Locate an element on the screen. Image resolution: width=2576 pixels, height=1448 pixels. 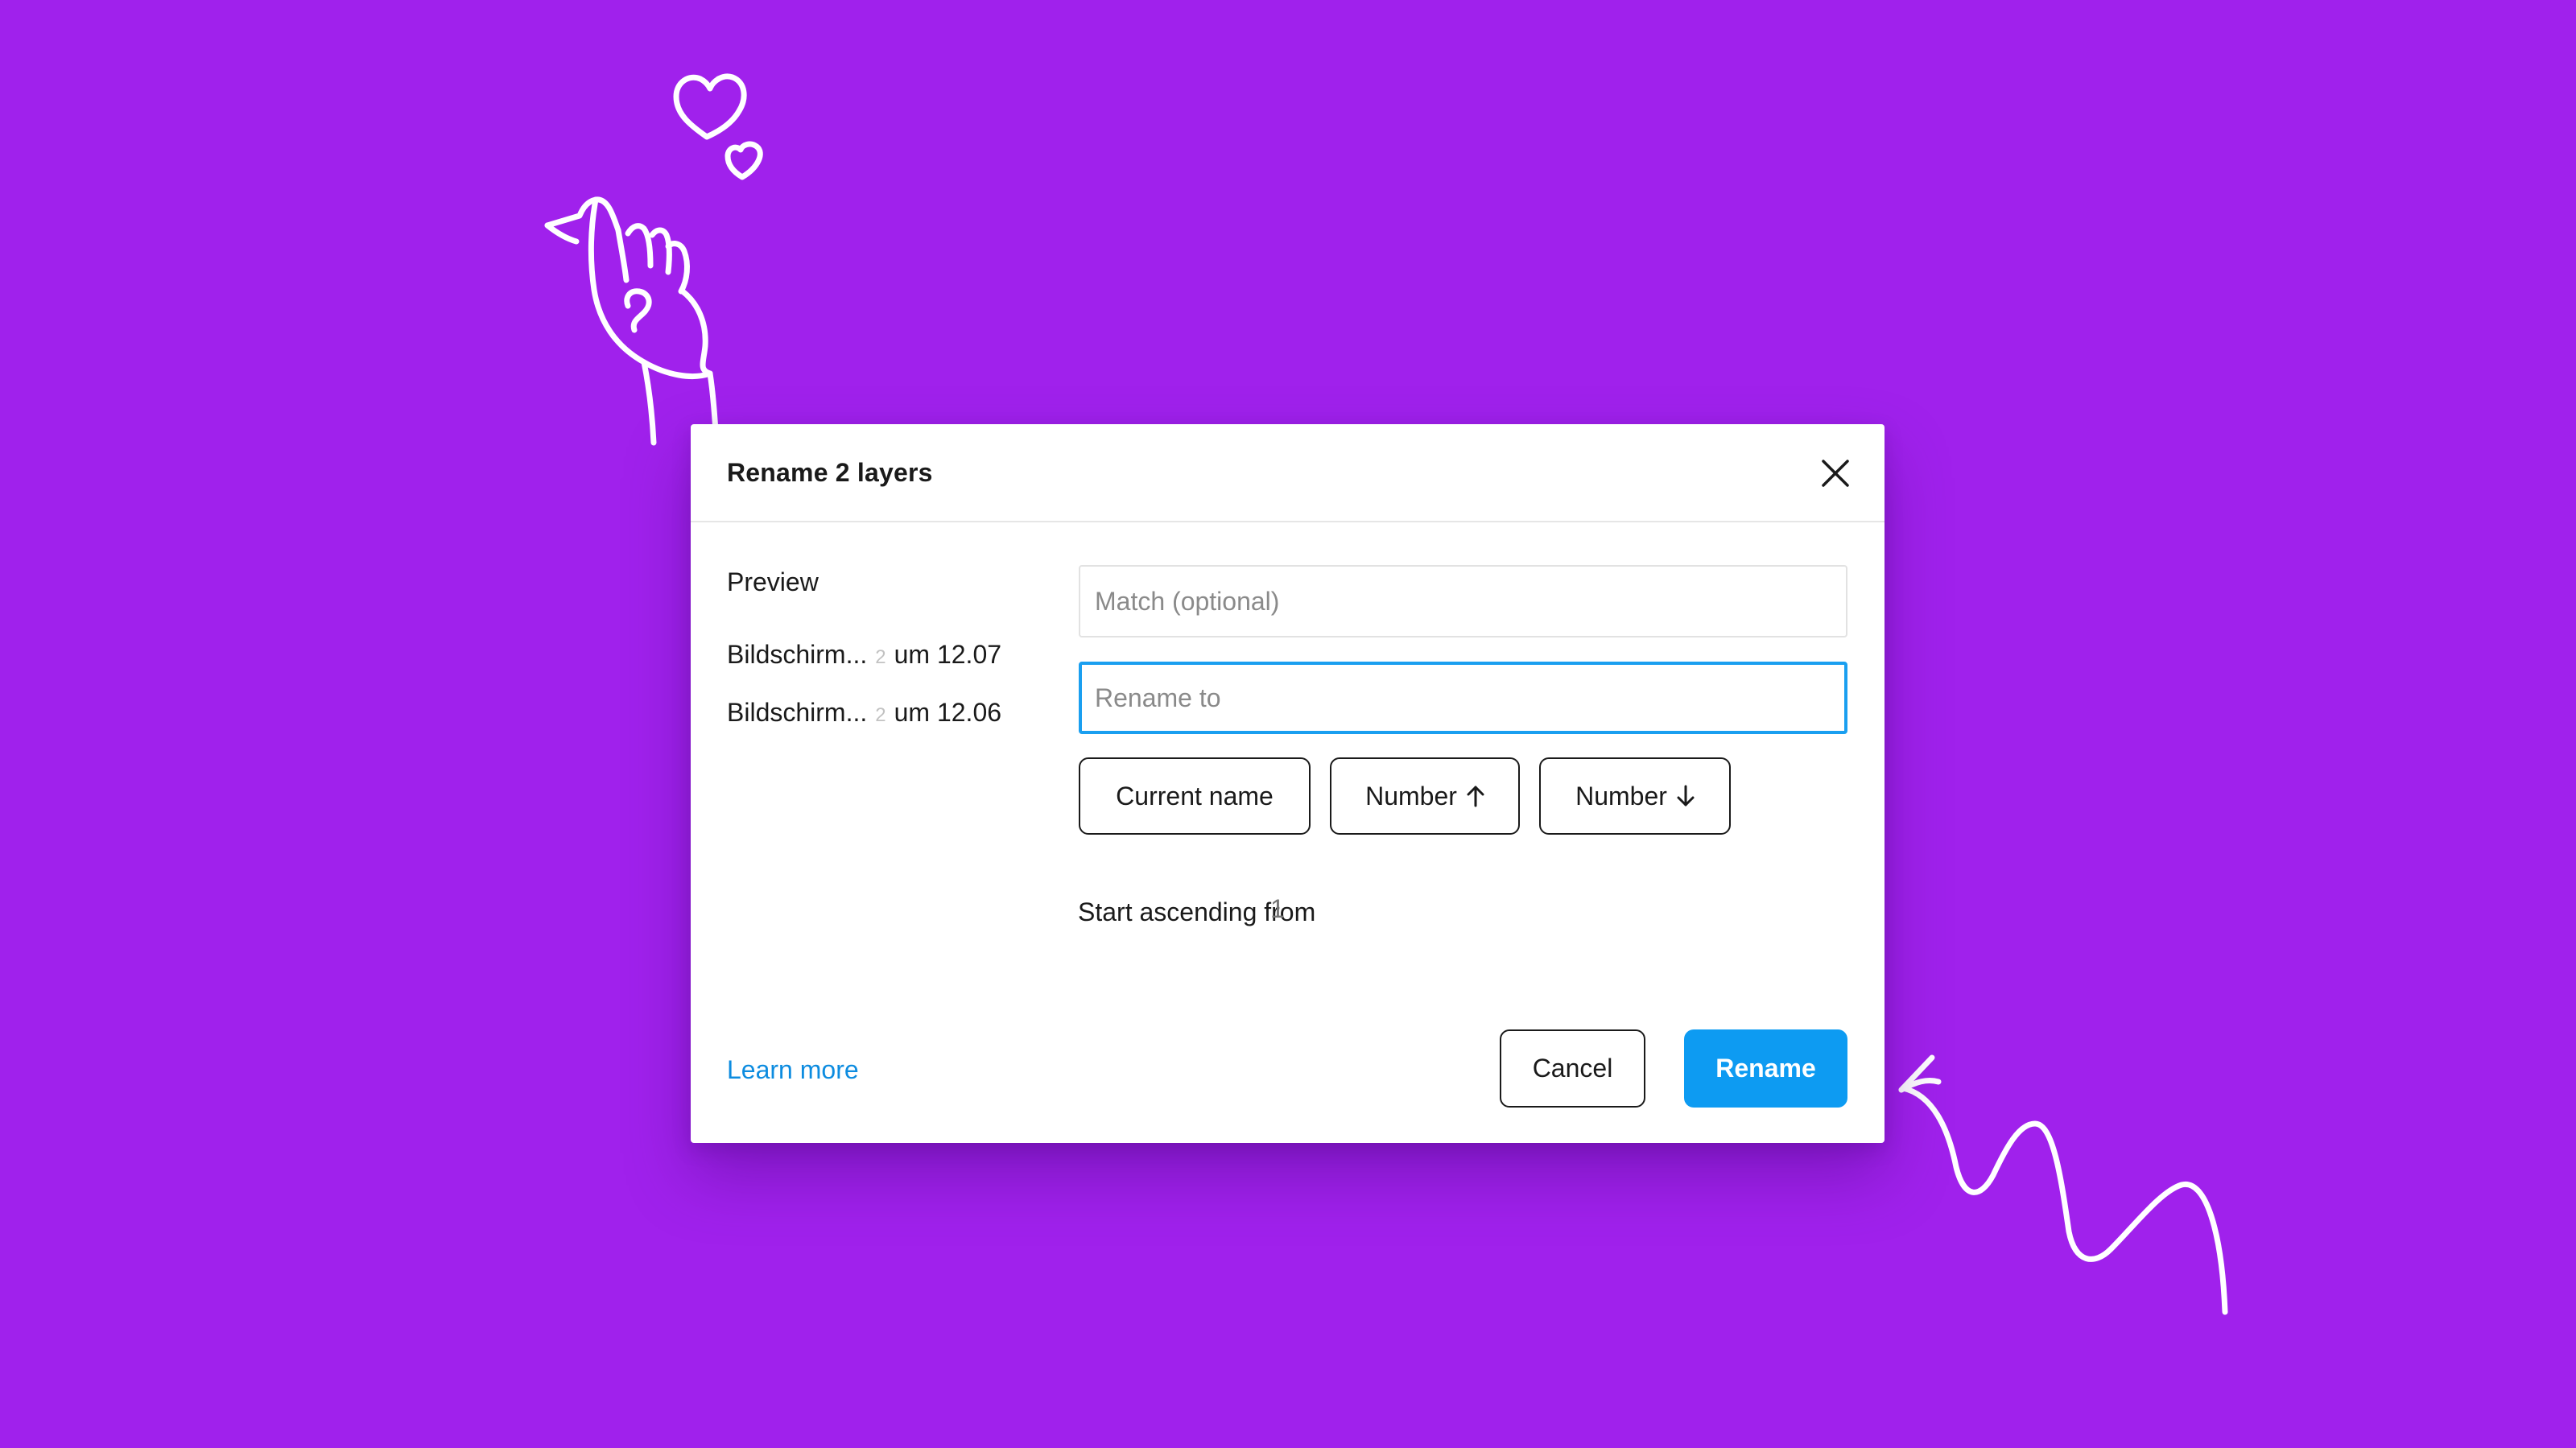
preview-item: Bildschirm... 2 um 12.06 is located at coordinates (864, 713).